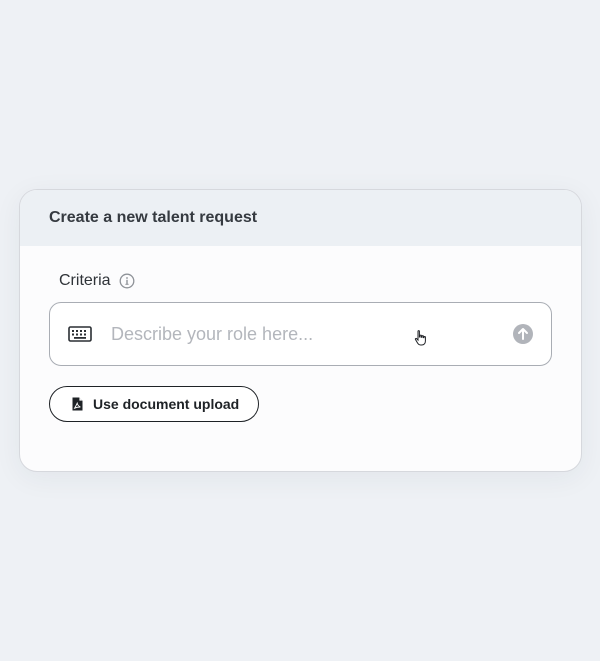  Describe the element at coordinates (166, 404) in the screenshot. I see `use-document-upload-label: Use document upload` at that location.